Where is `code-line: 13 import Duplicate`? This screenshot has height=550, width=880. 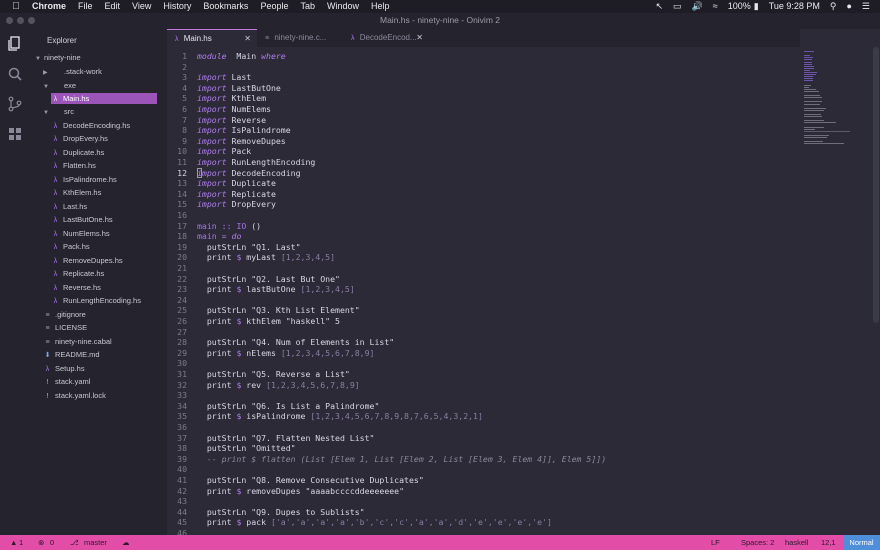
code-line: 13 import Duplicate is located at coordinates (483, 183).